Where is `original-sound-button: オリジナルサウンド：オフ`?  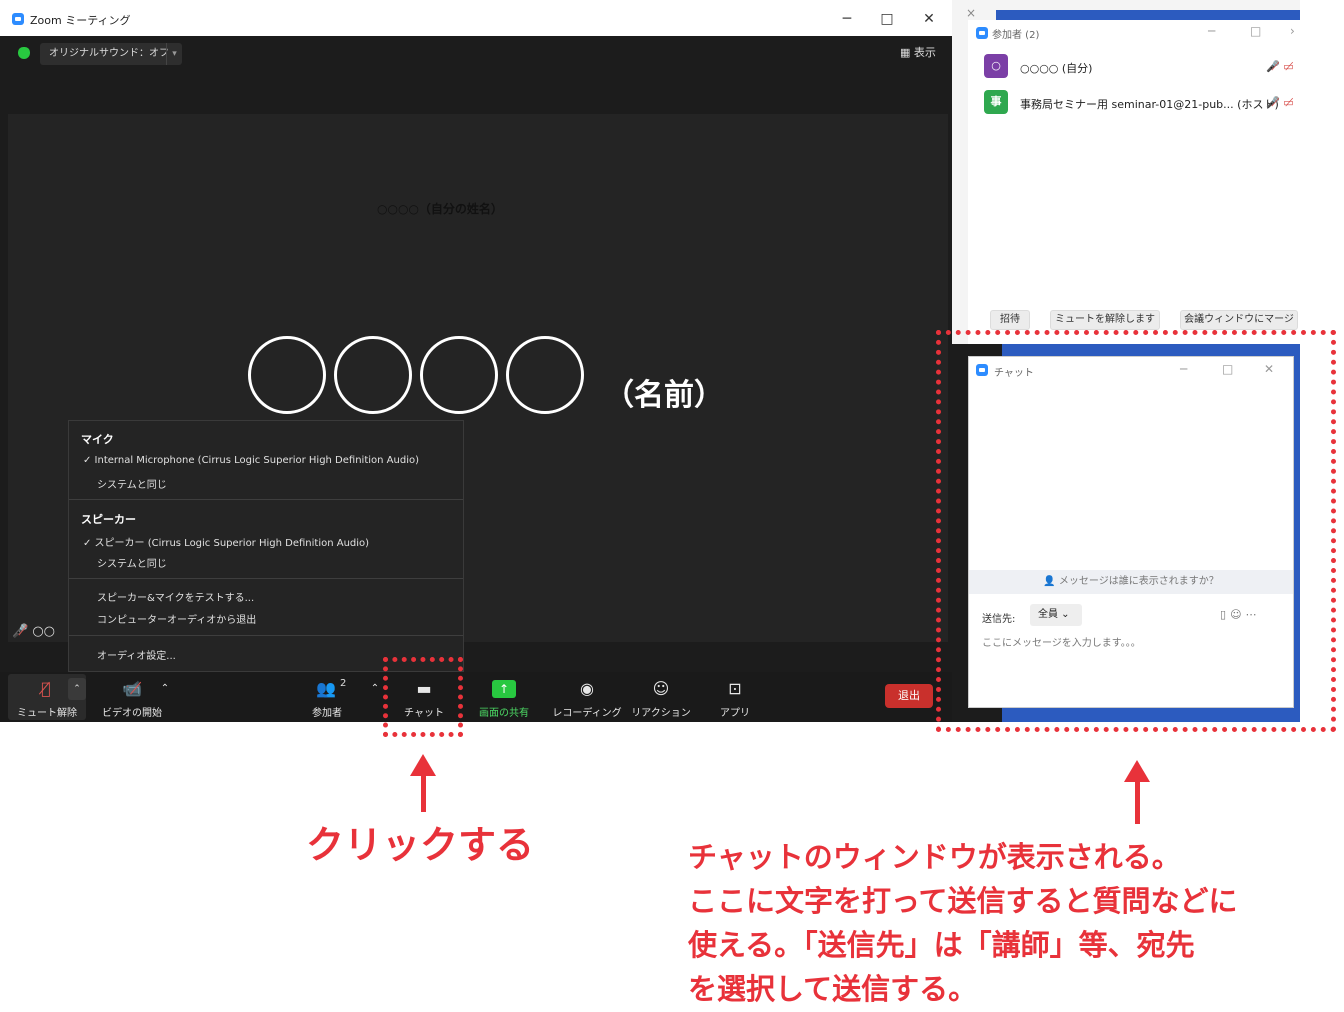
original-sound-button: オリジナルサウンド：オフ is located at coordinates (111, 54).